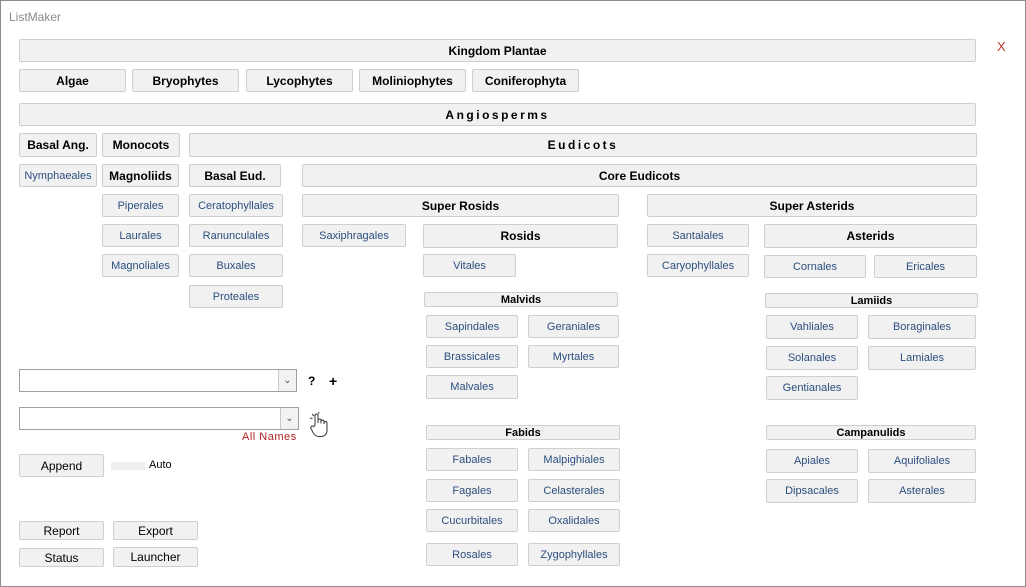 The height and width of the screenshot is (587, 1026). What do you see at coordinates (140, 235) in the screenshot?
I see `laurales-button: Laurales` at bounding box center [140, 235].